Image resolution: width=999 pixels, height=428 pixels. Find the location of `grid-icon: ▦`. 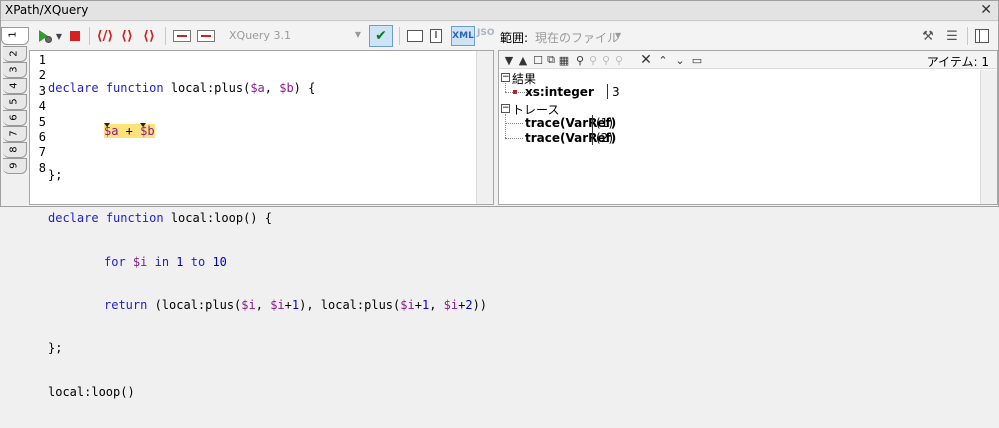

grid-icon: ▦ is located at coordinates (564, 60).